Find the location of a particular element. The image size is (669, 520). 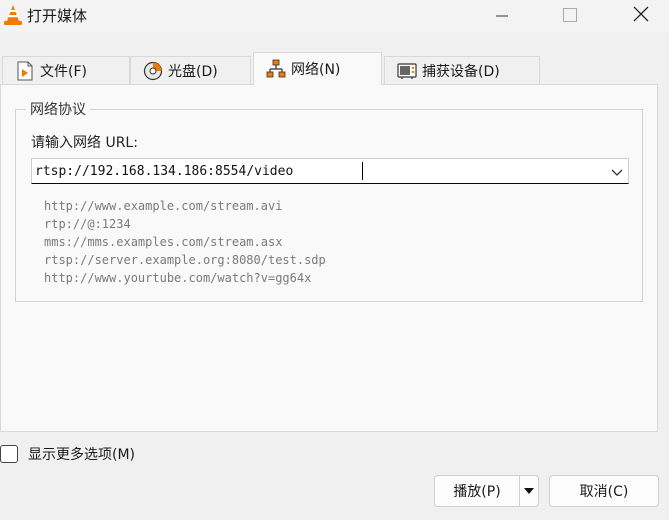

disc-icon is located at coordinates (153, 71).